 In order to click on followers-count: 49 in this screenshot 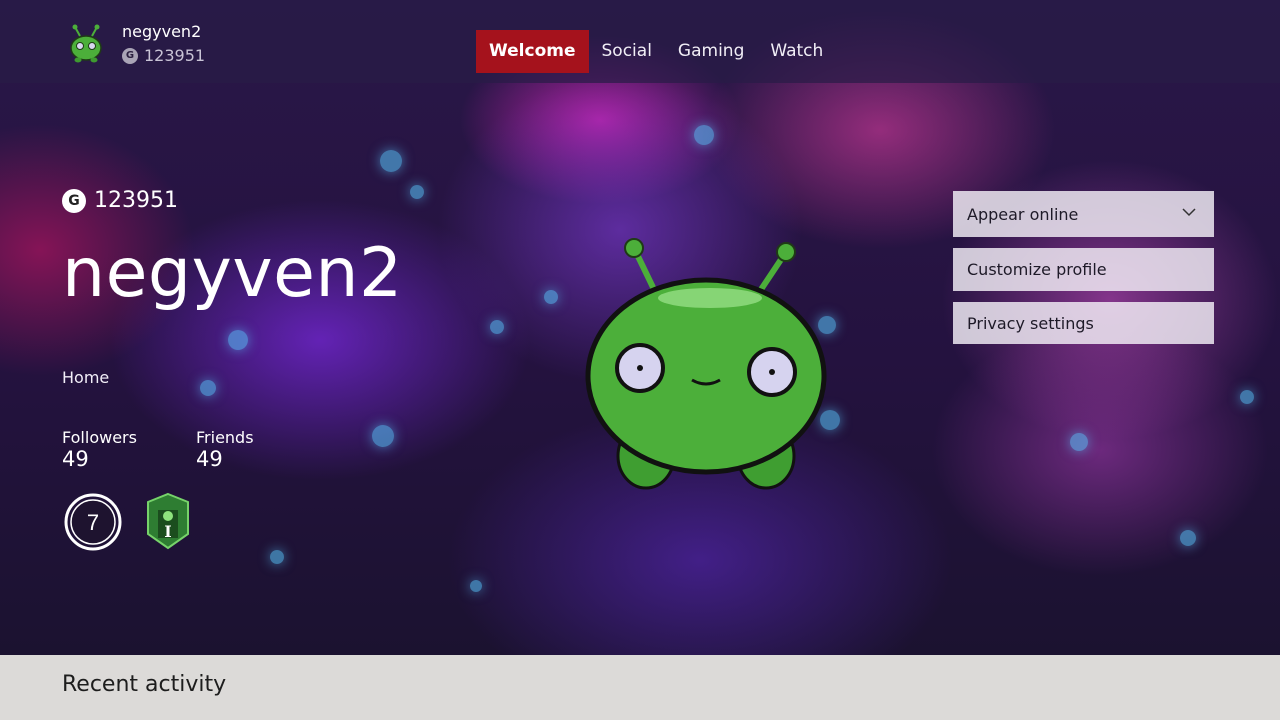, I will do `click(75, 459)`.